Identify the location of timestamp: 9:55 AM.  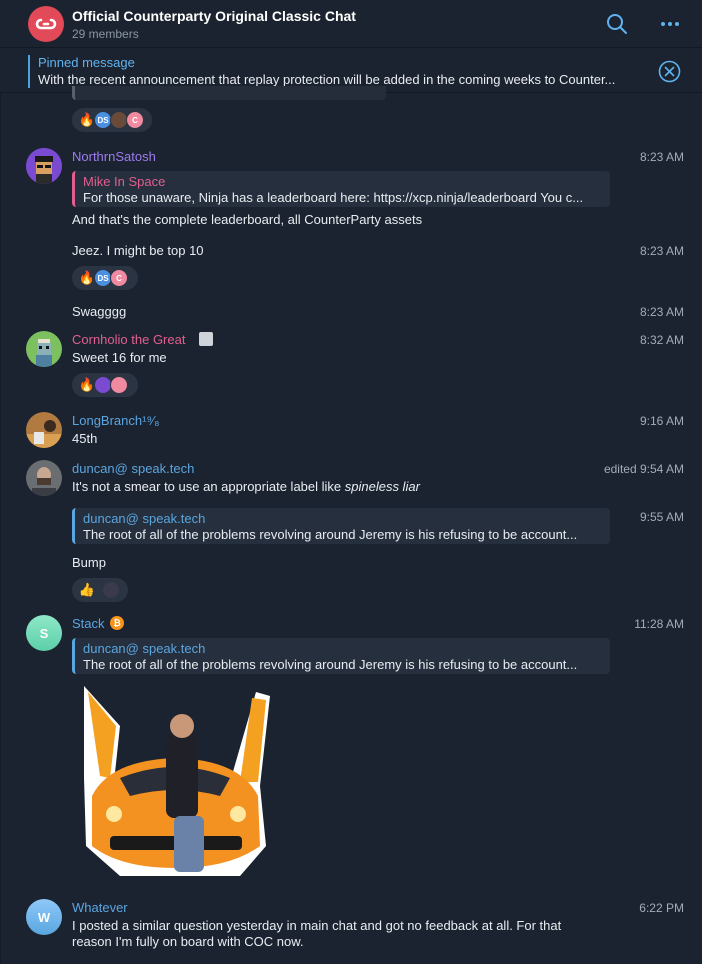
(661, 517).